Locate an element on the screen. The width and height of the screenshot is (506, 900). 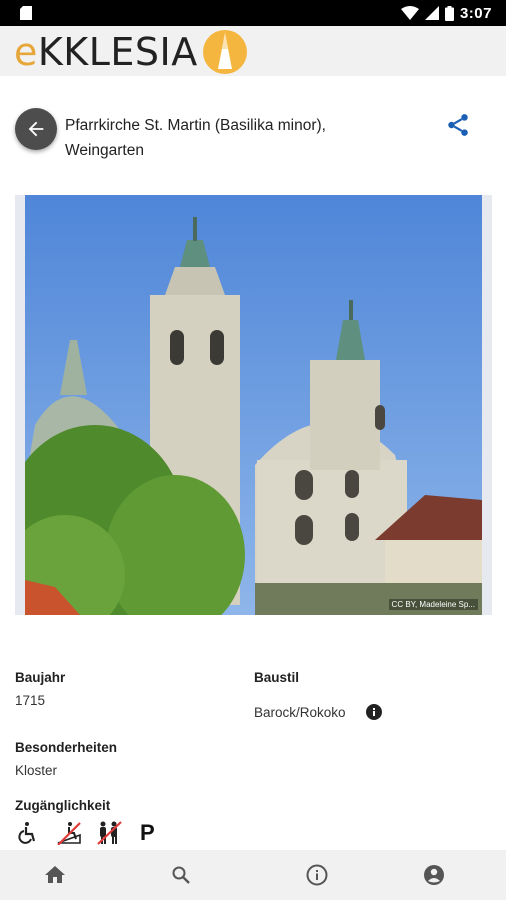
accessibility-parking: P is located at coordinates (147, 833).